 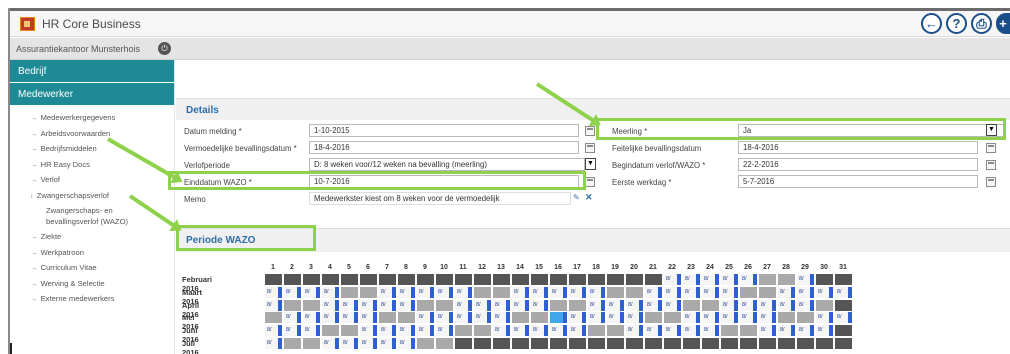 What do you see at coordinates (92, 284) in the screenshot?
I see `sidebar-item-werving-selectie: → Werving & Selectie` at bounding box center [92, 284].